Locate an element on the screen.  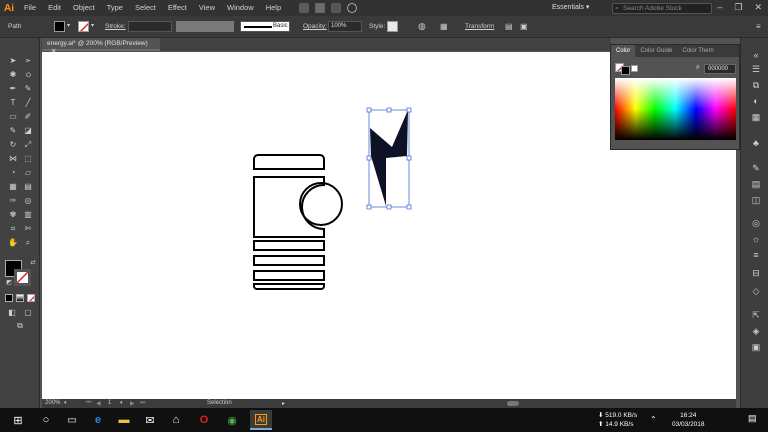
free-transform-tool-icon: ⬚ is located at coordinates (28, 159).